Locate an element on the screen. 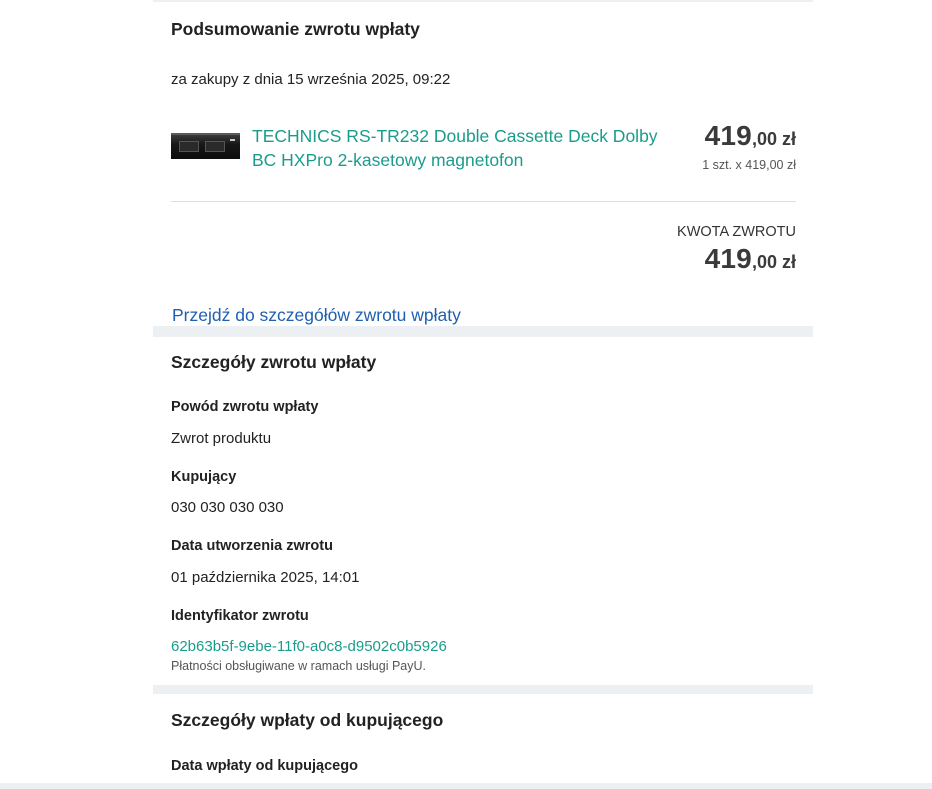 Image resolution: width=932 pixels, height=789 pixels. refund-amount-decimal: ,00 zł is located at coordinates (773, 262).